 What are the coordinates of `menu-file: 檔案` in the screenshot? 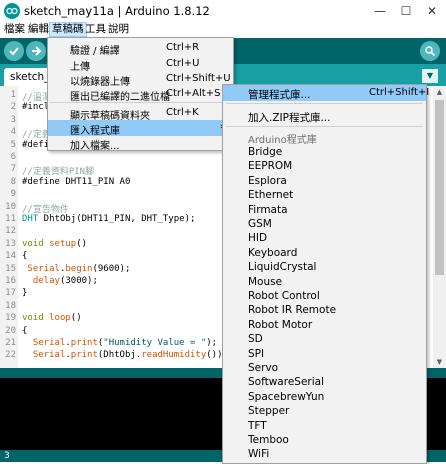 It's located at (14, 29).